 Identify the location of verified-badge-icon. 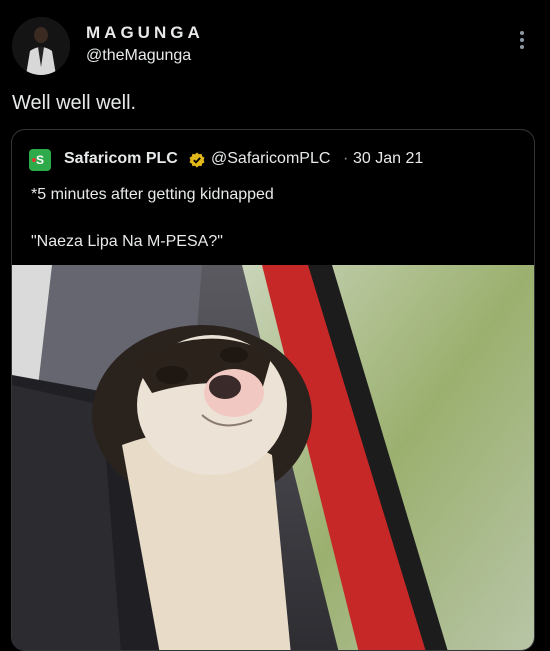
(197, 160).